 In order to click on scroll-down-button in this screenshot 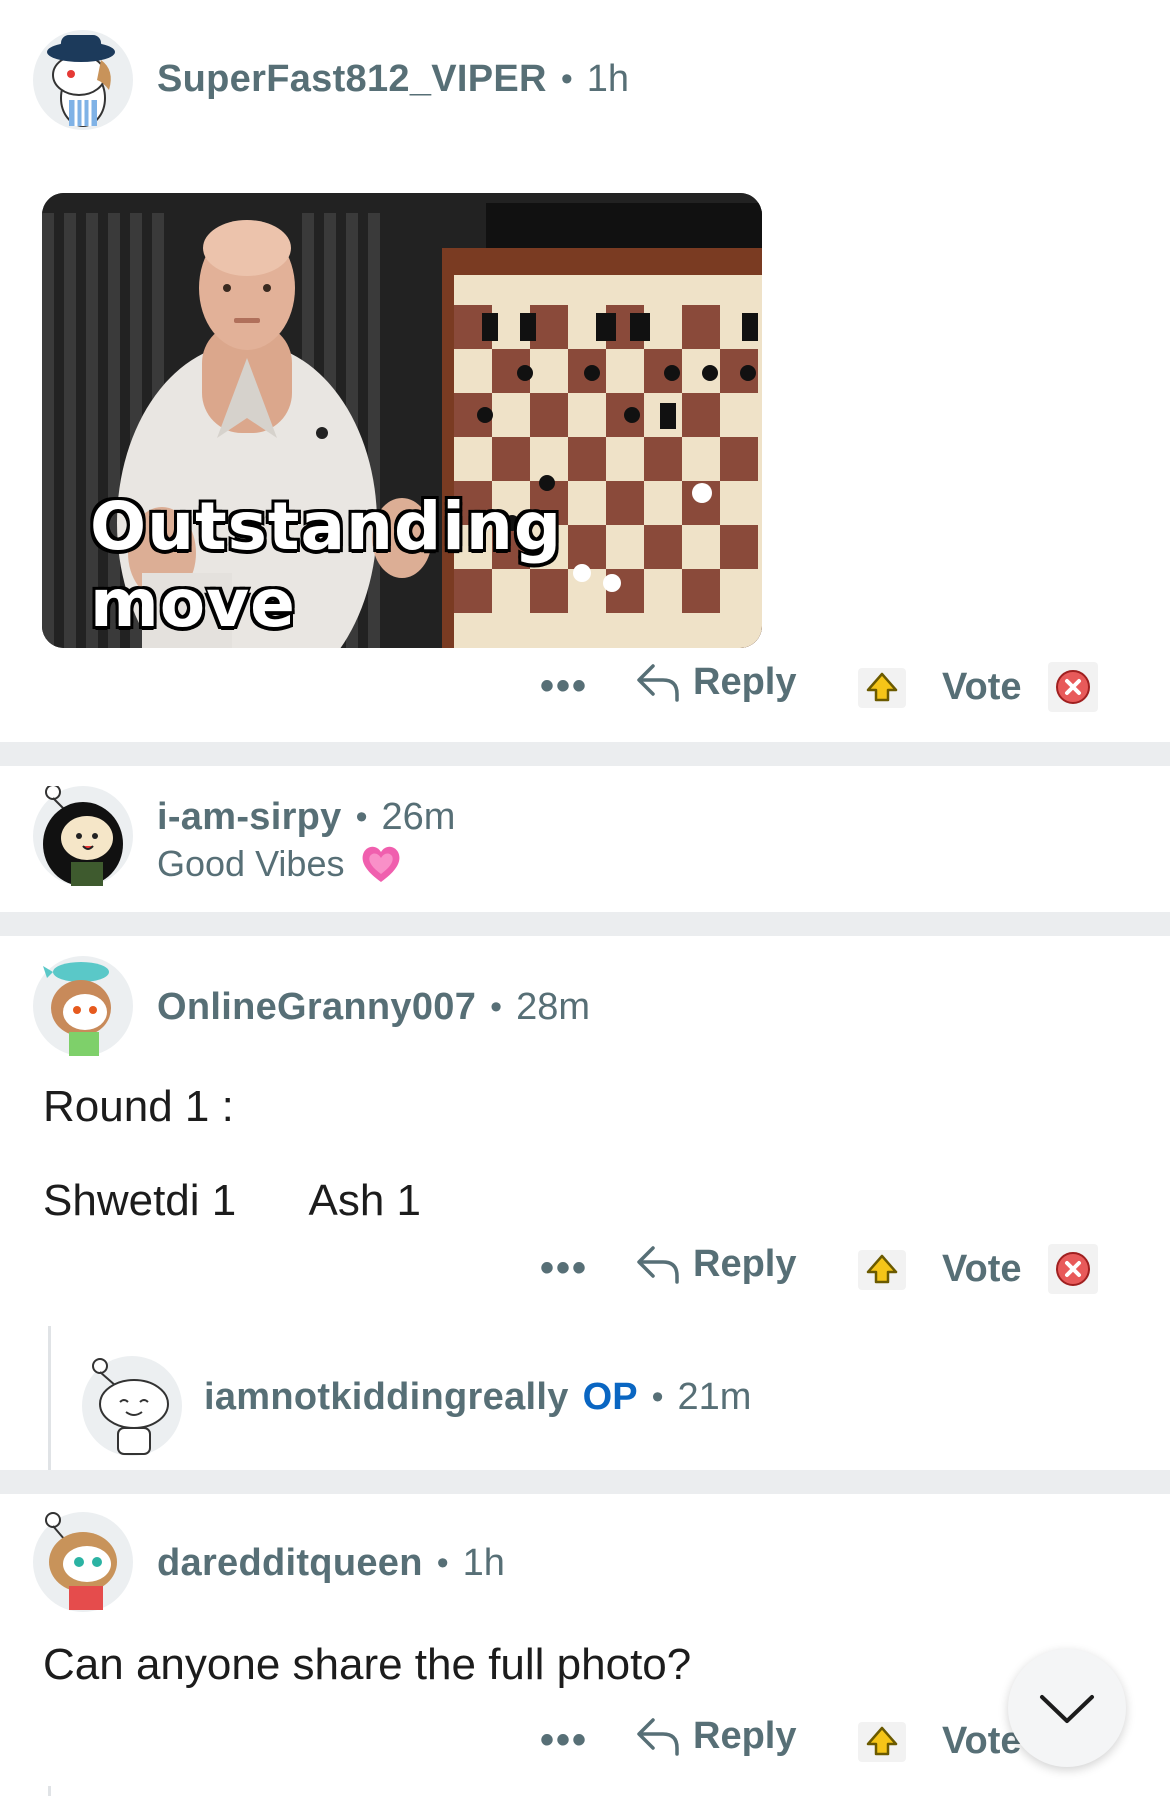, I will do `click(1067, 1708)`.